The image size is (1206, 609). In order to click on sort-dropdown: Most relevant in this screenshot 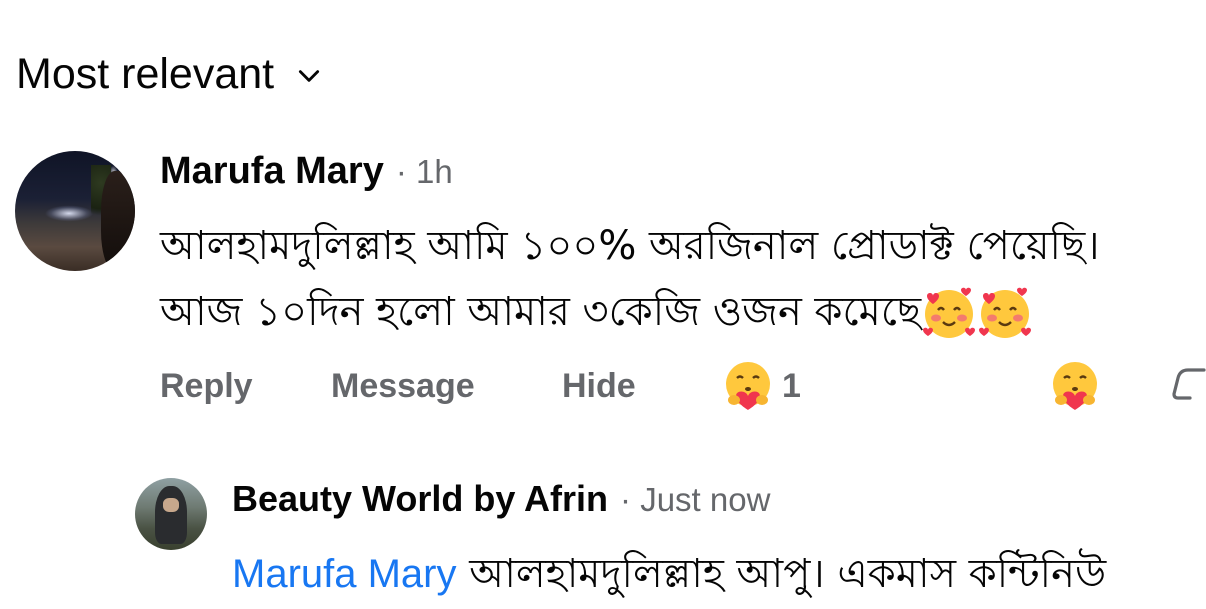, I will do `click(169, 74)`.